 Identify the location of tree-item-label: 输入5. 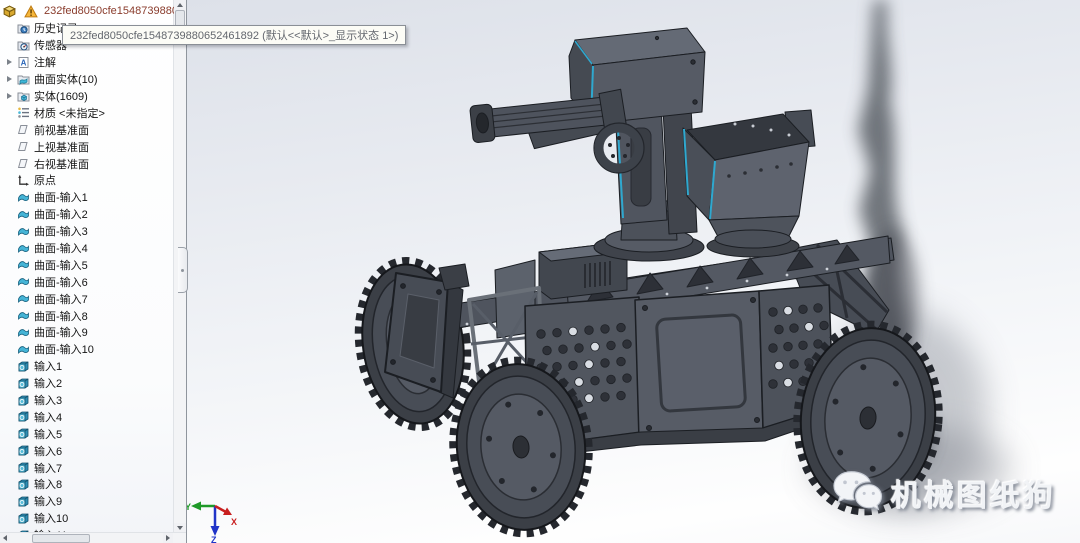
(48, 434).